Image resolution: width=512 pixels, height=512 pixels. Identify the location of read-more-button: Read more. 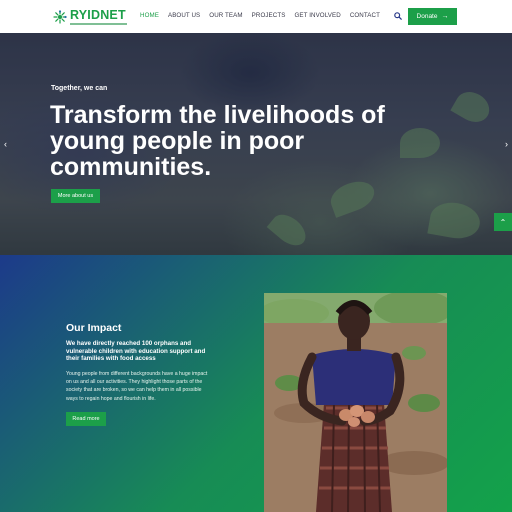
(86, 419).